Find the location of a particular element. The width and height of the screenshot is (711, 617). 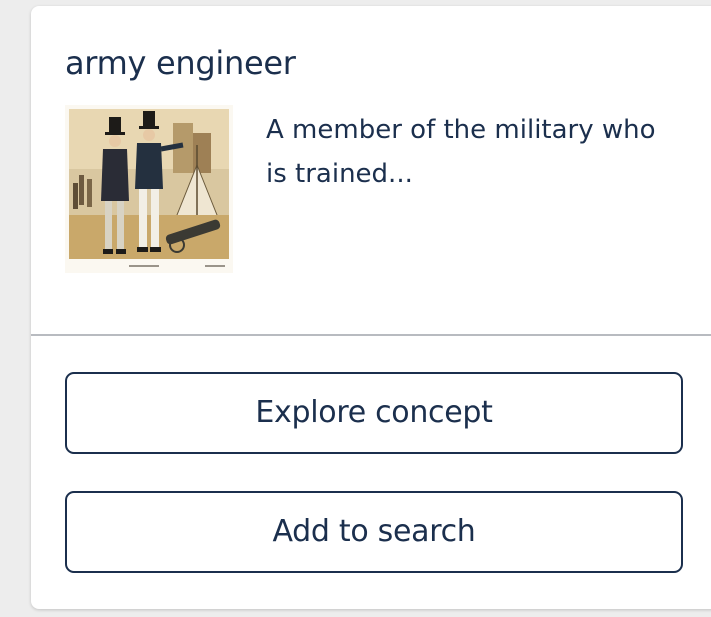

concept-thumbnail is located at coordinates (149, 189).